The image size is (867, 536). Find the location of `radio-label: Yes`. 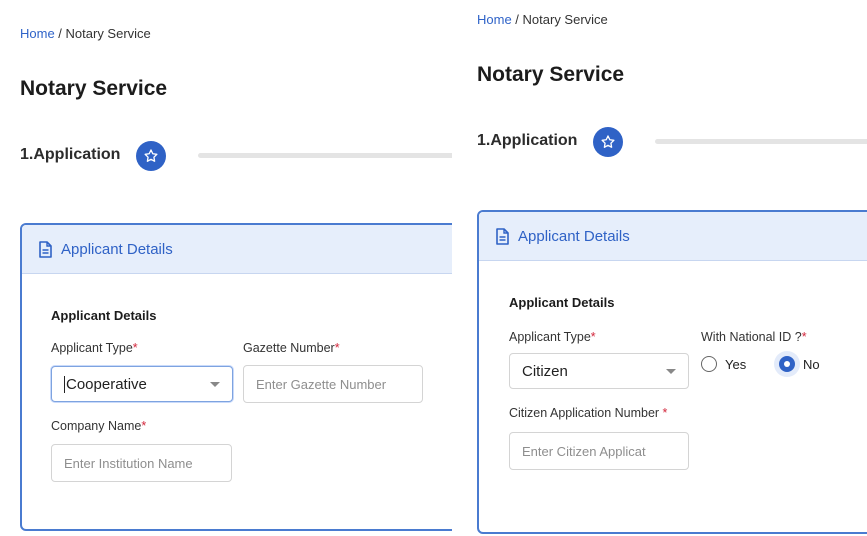

radio-label: Yes is located at coordinates (736, 364).